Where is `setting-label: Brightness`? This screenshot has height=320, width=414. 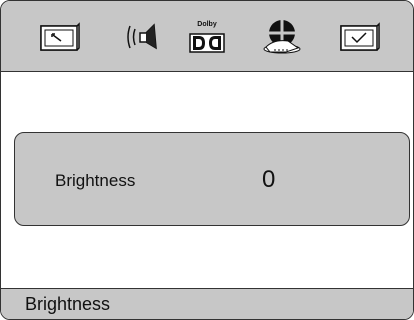 setting-label: Brightness is located at coordinates (95, 180).